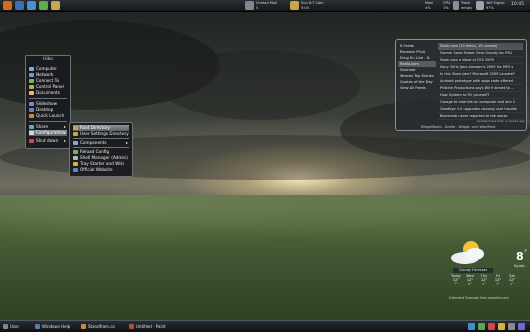 The width and height of the screenshot is (530, 332). I want to click on headline-item: How System to Fill yourself?, so click(480, 95).